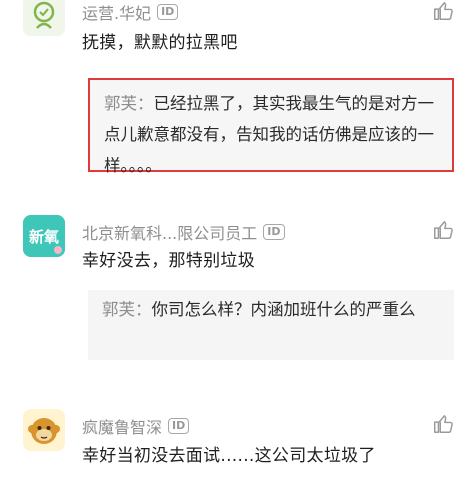  I want to click on svg-text: 新氧, so click(44, 237).